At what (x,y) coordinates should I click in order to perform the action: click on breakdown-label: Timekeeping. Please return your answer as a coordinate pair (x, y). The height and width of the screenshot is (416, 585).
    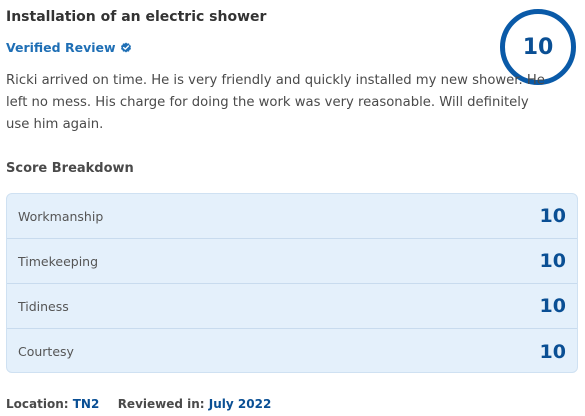
    Looking at the image, I should click on (58, 261).